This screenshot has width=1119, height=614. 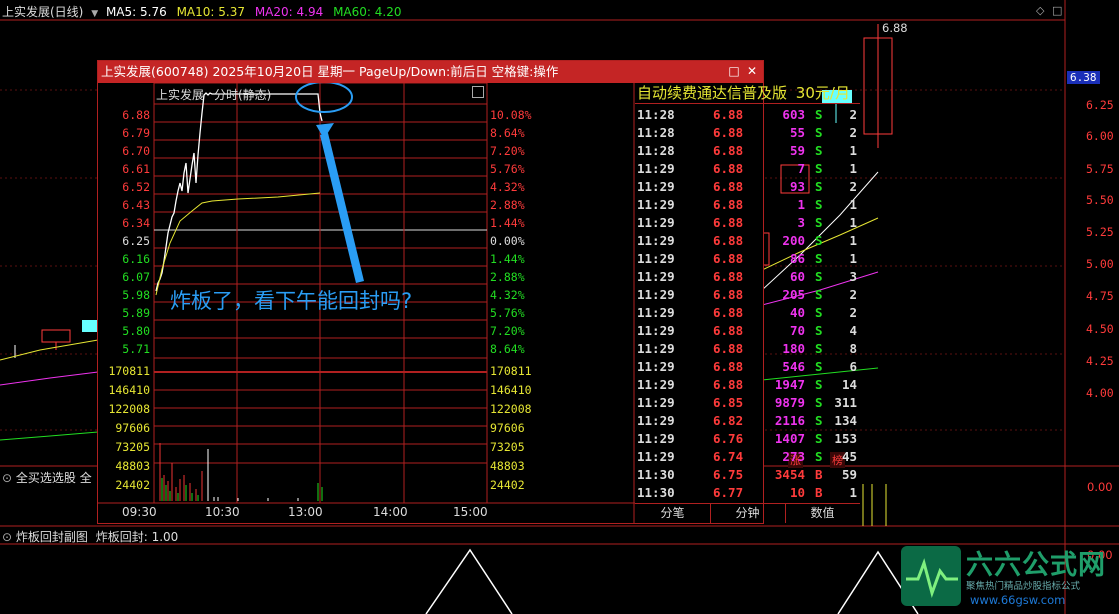 What do you see at coordinates (129, 409) in the screenshot?
I see `volume-tick: 122008` at bounding box center [129, 409].